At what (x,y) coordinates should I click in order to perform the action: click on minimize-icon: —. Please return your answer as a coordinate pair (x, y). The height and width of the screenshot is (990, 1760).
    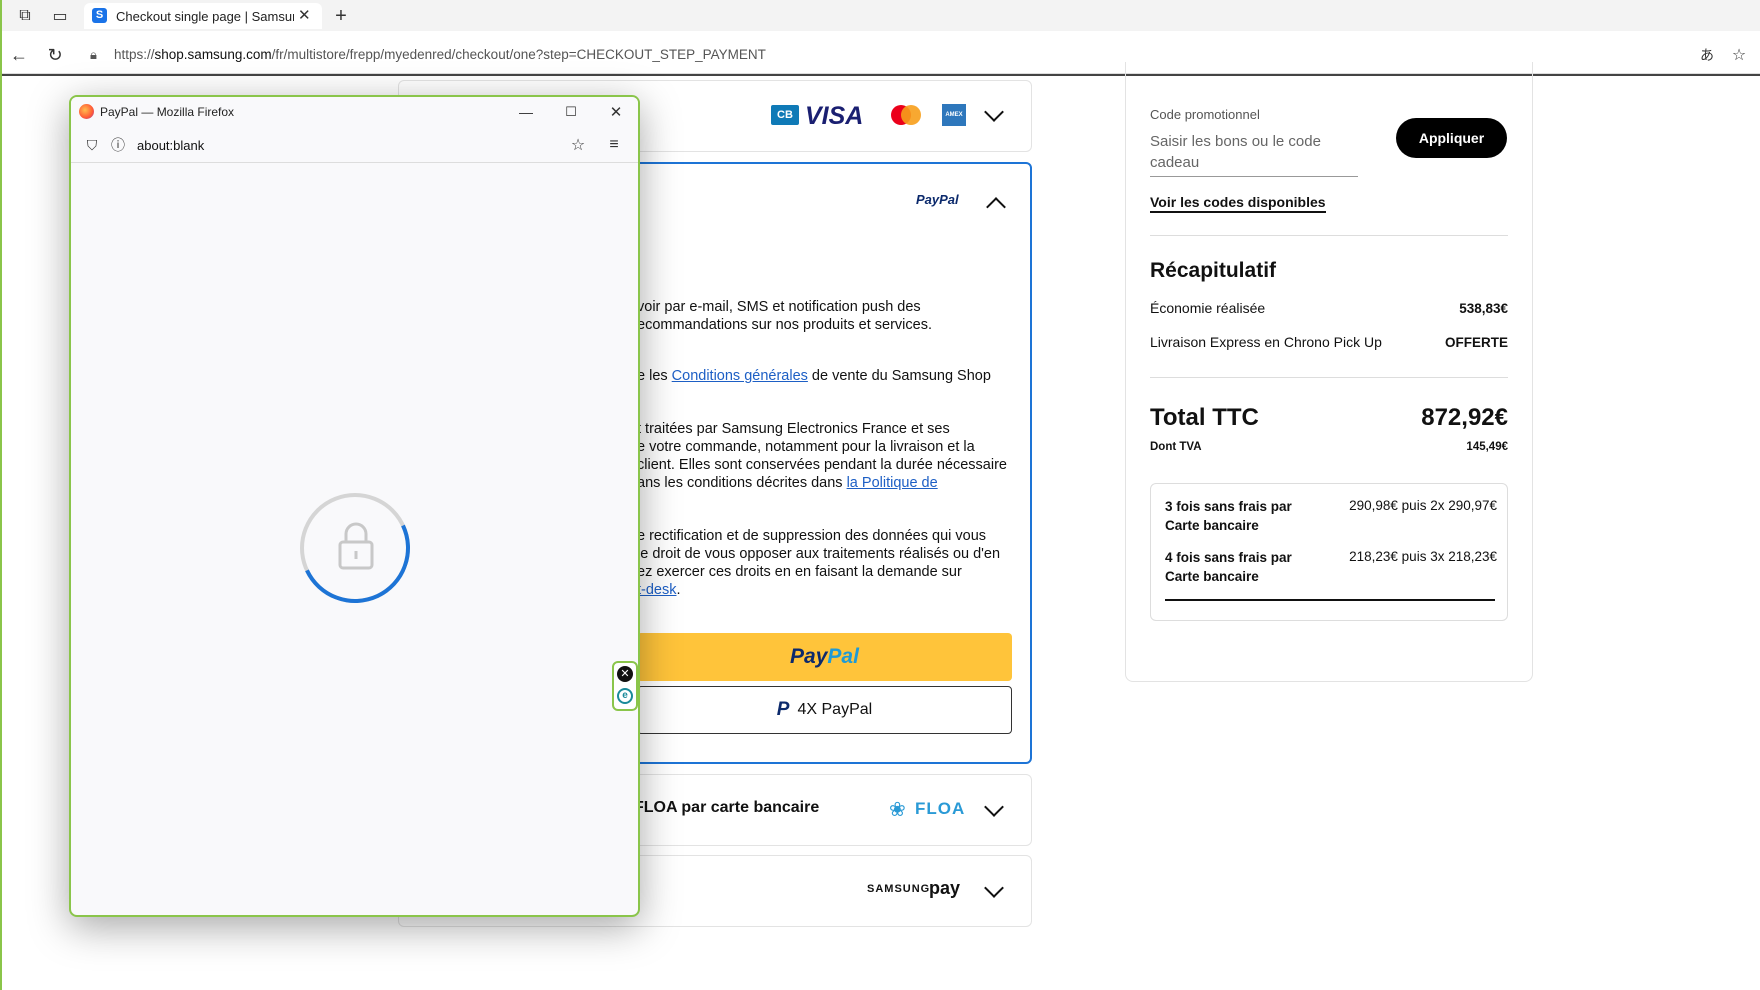
    Looking at the image, I should click on (526, 112).